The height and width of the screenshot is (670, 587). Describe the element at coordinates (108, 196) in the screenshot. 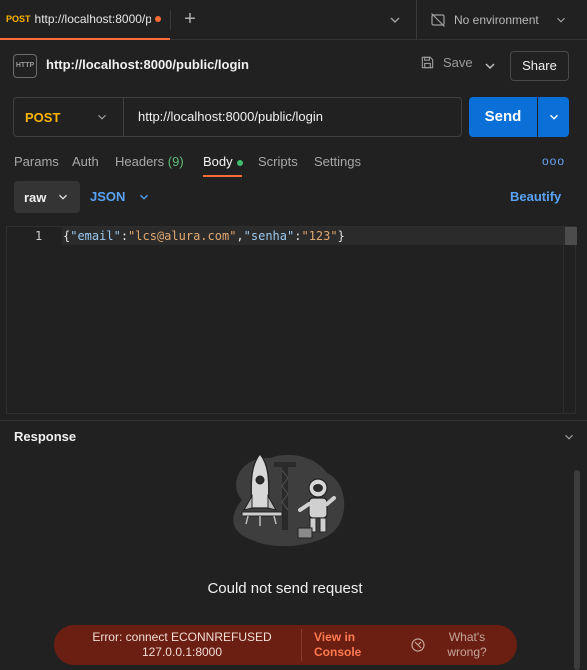

I see `body-language-value: JSON` at that location.